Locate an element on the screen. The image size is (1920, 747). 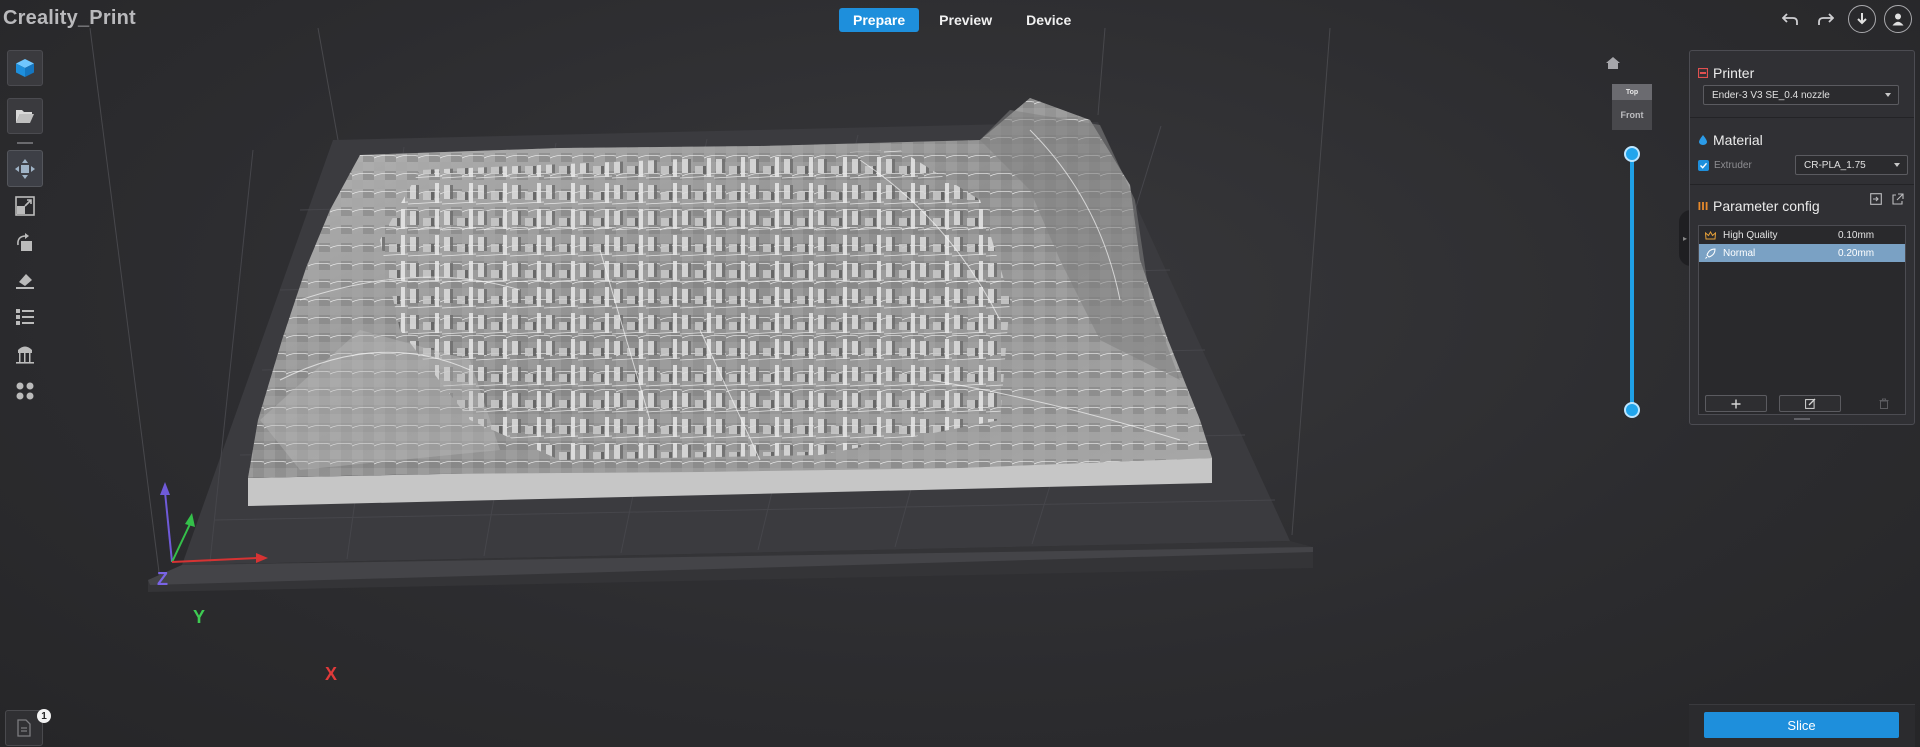
layer-slider-bottom-handle is located at coordinates (1632, 410).